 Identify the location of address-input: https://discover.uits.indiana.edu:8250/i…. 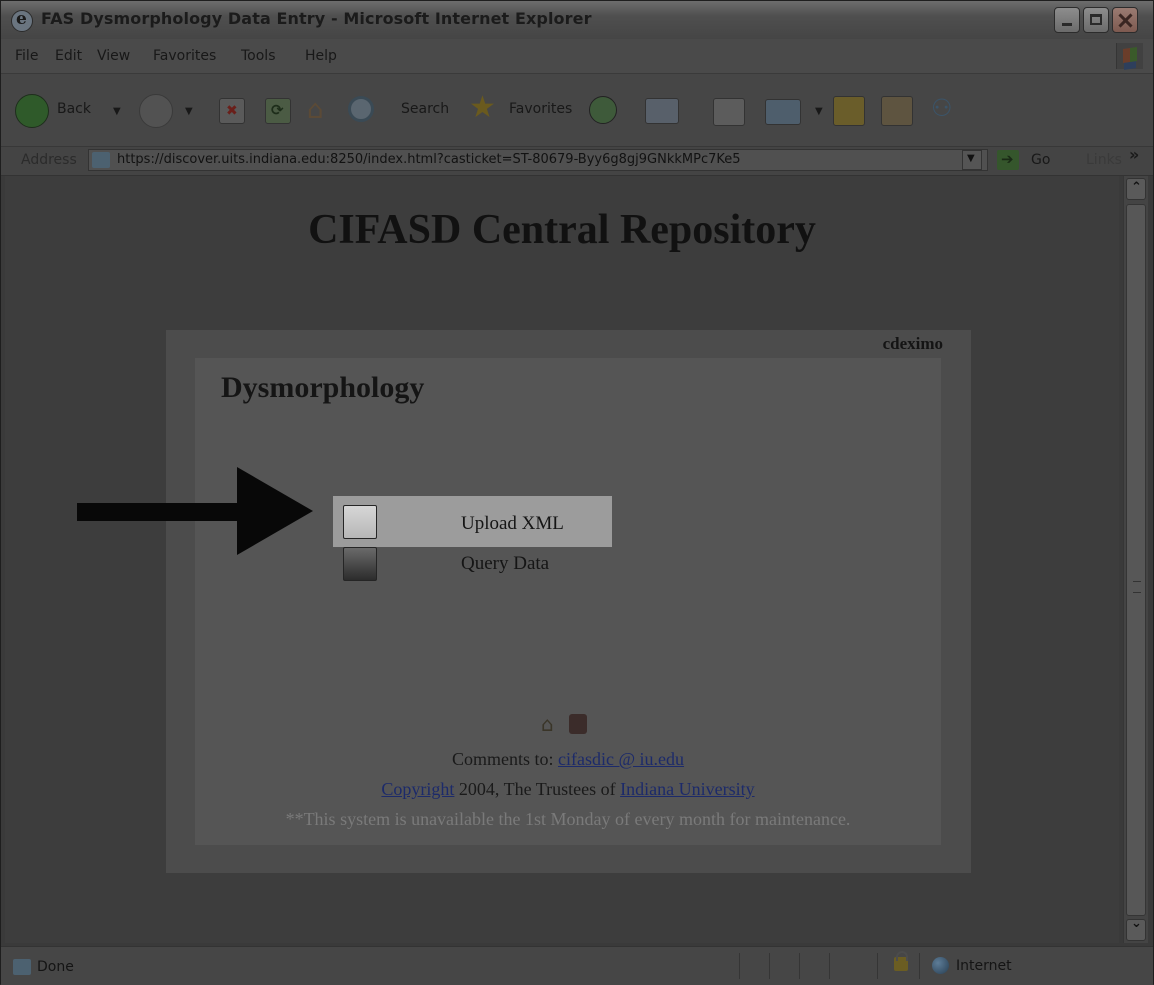
(538, 160).